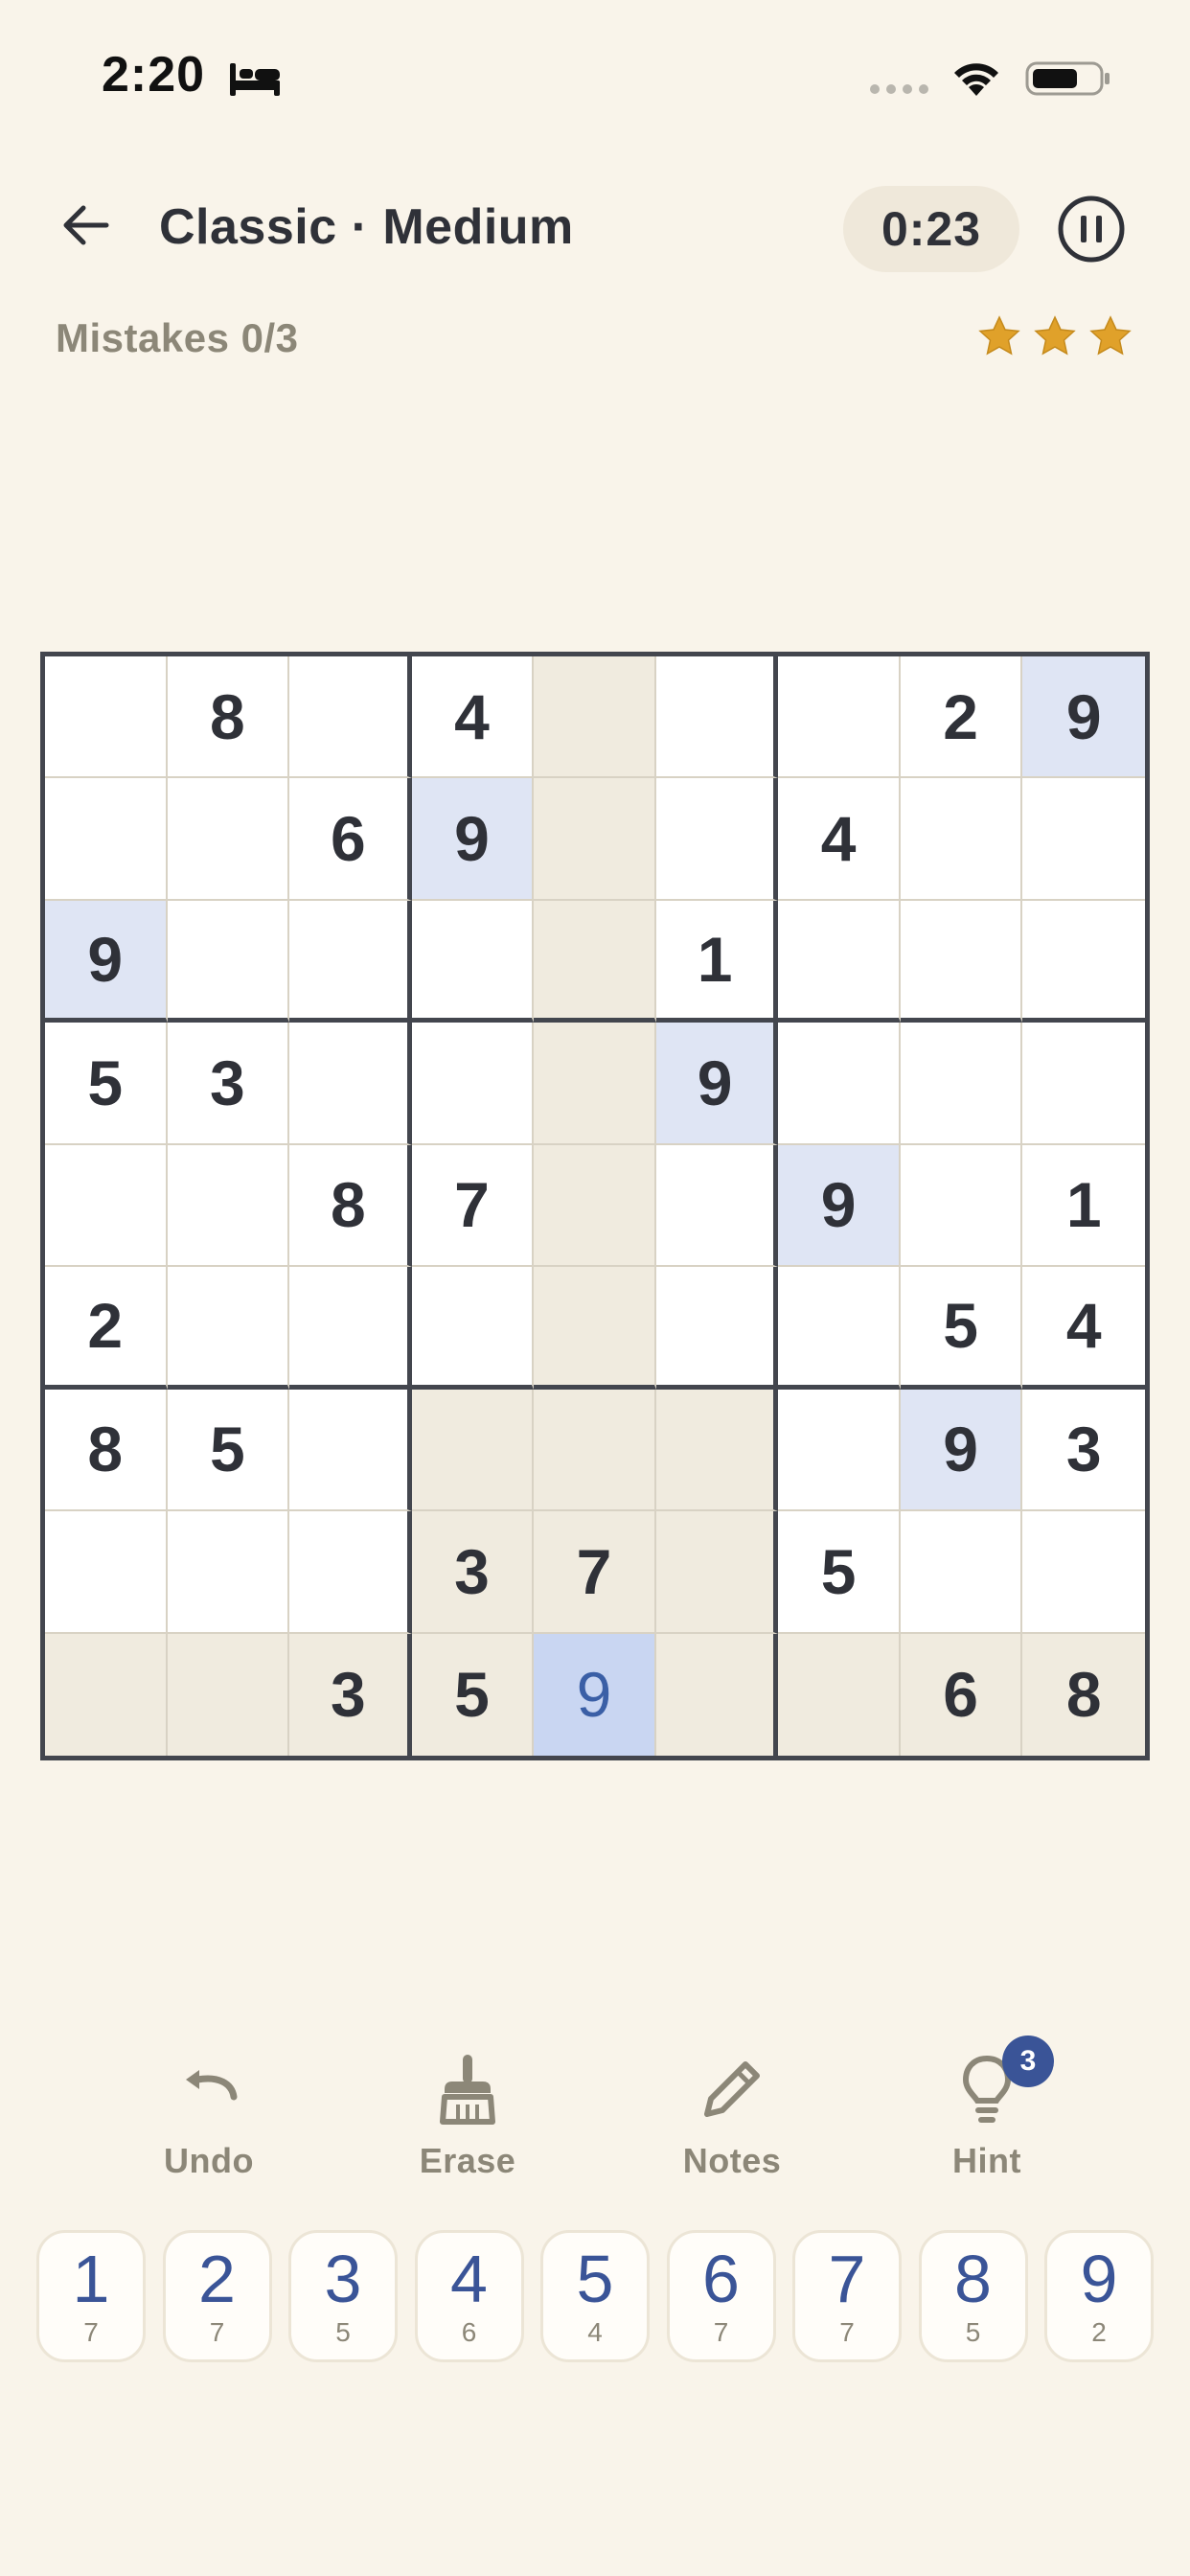  I want to click on sudoku-cell-r4c2: 3, so click(229, 1084).